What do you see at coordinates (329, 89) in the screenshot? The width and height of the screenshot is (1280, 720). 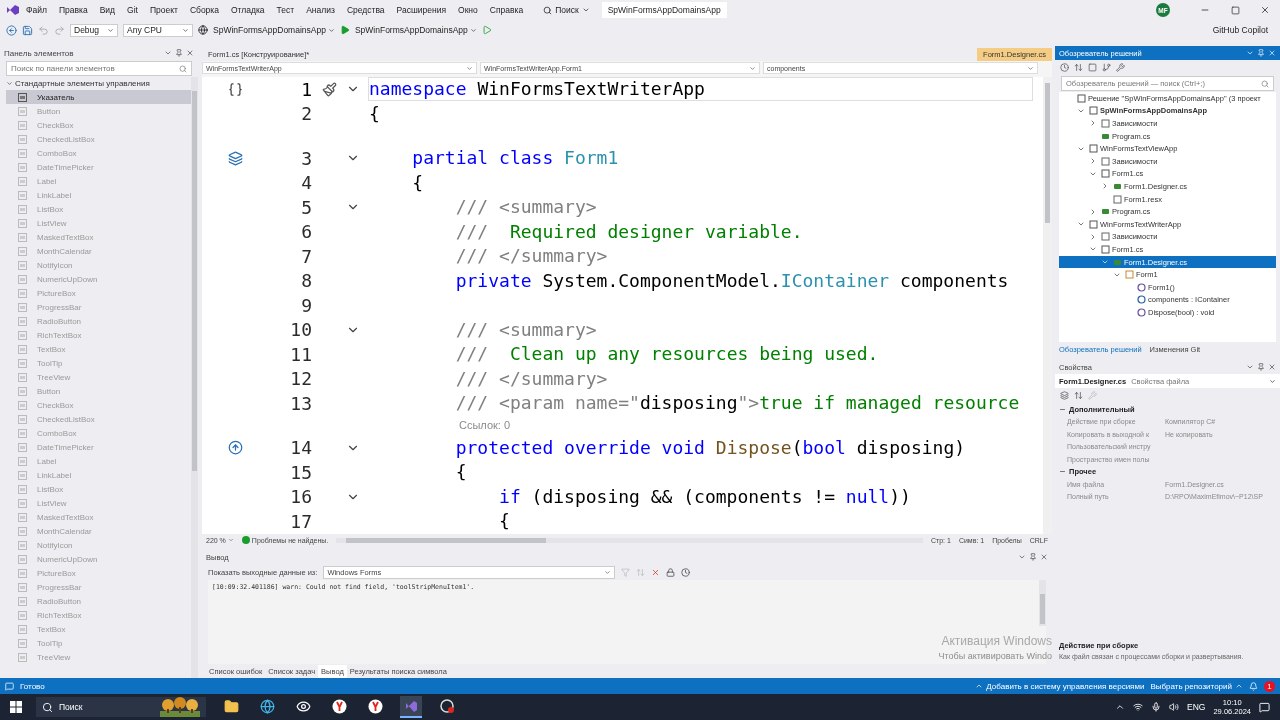 I see `brush-icon` at bounding box center [329, 89].